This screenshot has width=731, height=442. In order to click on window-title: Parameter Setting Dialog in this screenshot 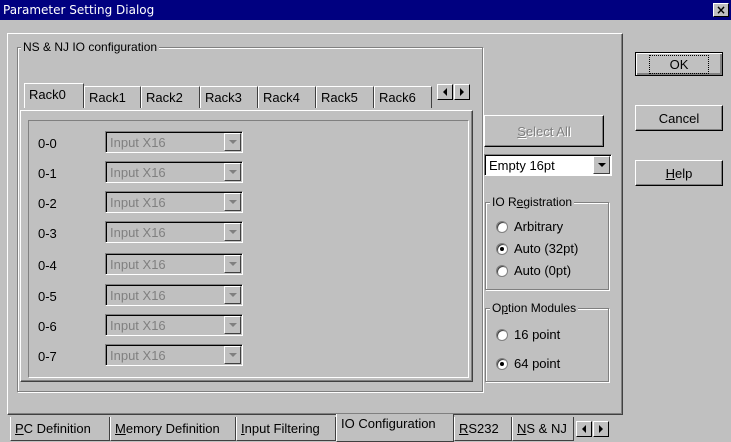, I will do `click(79, 10)`.